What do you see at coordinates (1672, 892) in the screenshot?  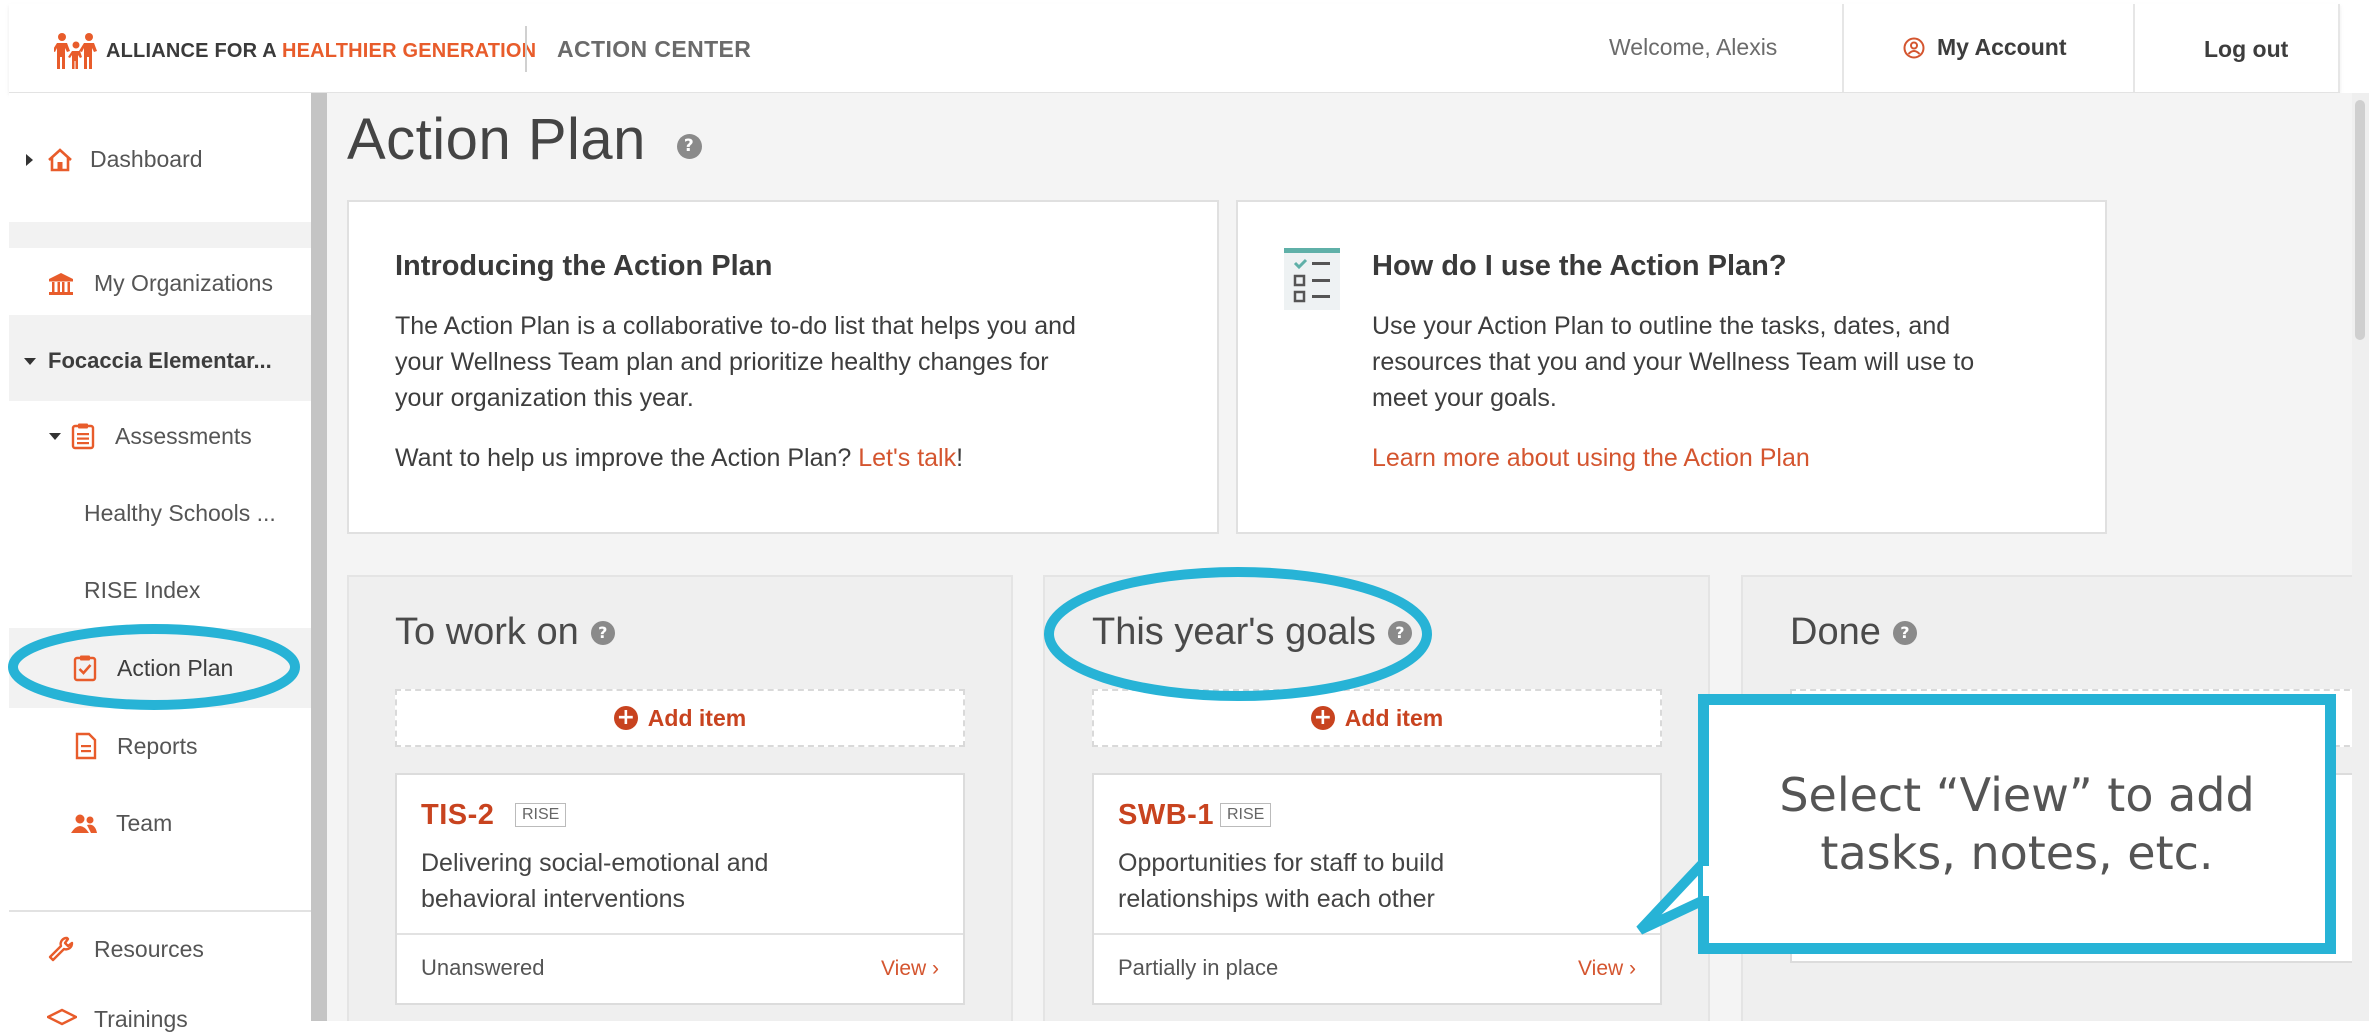 I see `callout-pointer` at bounding box center [1672, 892].